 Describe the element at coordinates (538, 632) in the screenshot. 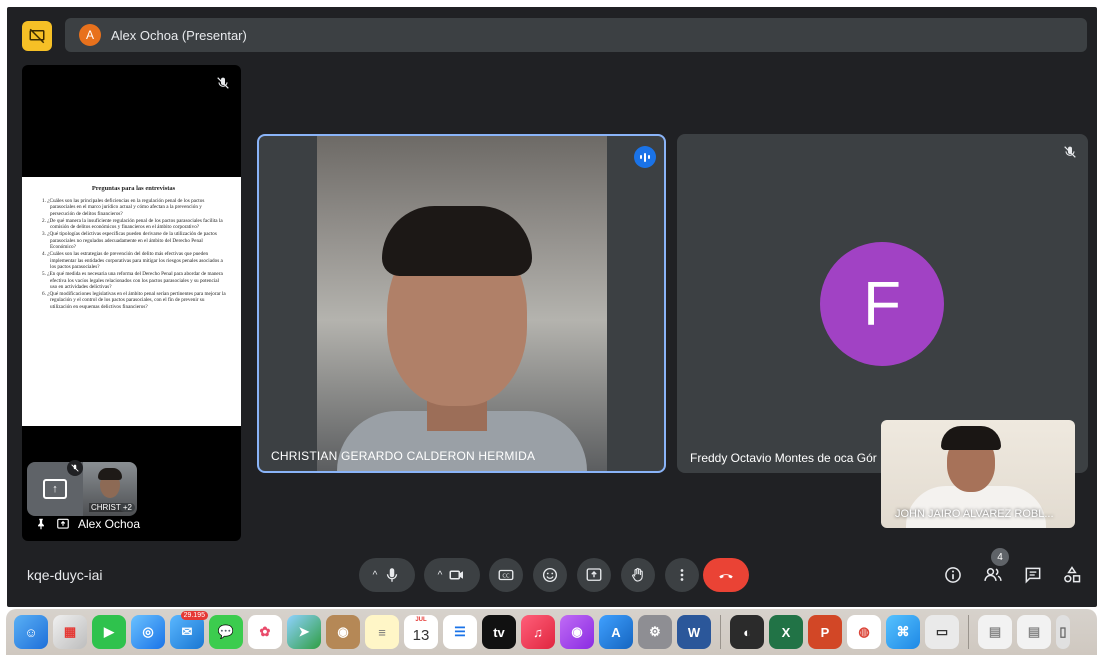

I see `music-icon: ♫` at that location.